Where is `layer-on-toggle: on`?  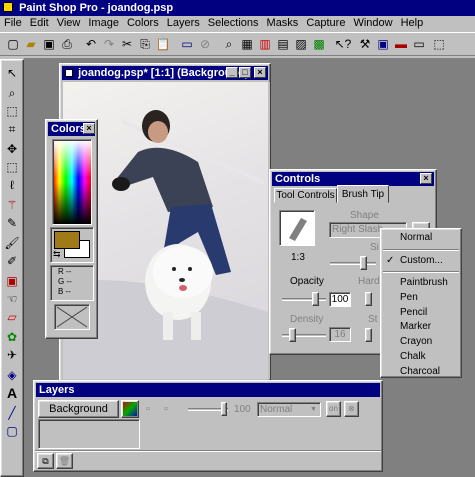 layer-on-toggle: on is located at coordinates (333, 409).